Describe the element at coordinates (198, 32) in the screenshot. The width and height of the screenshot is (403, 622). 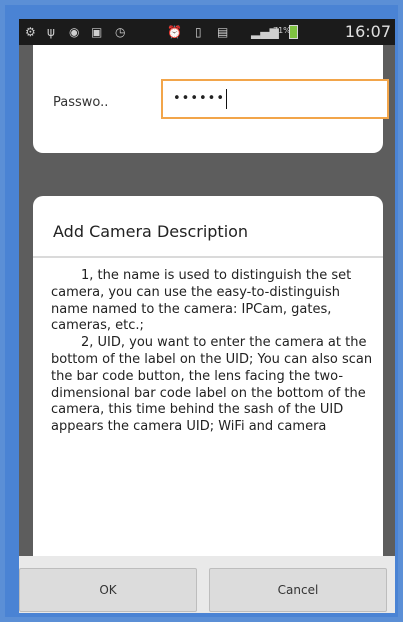
I see `vibrate-icon: ▯` at that location.